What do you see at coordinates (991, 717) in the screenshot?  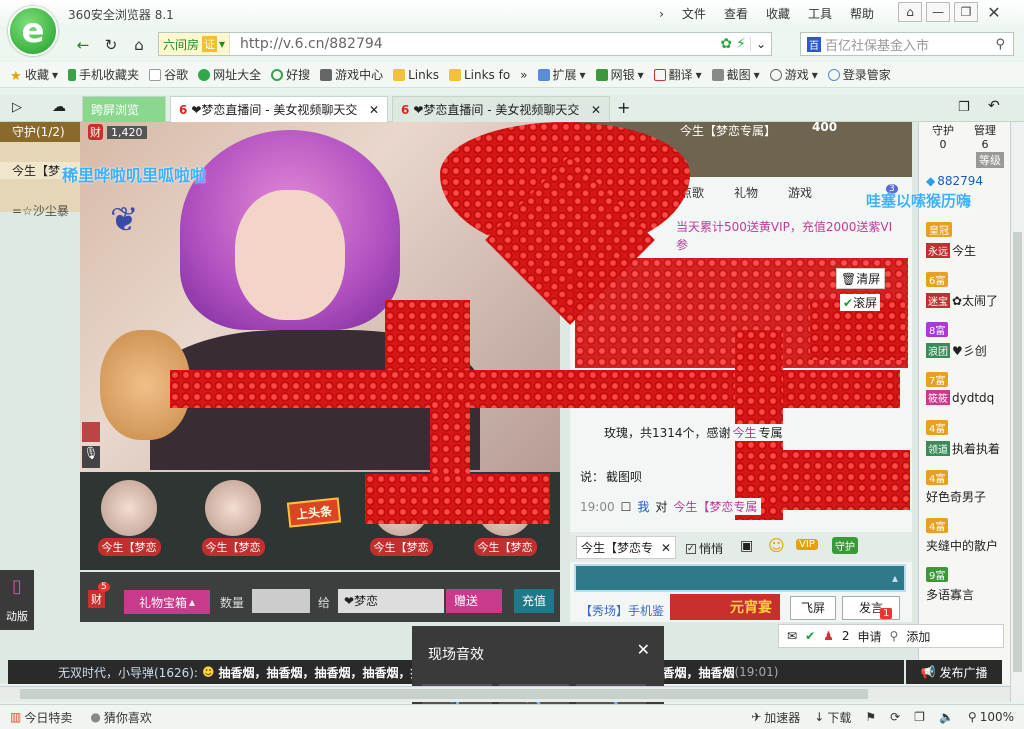 I see `zoom-control: ⚲ 100%` at bounding box center [991, 717].